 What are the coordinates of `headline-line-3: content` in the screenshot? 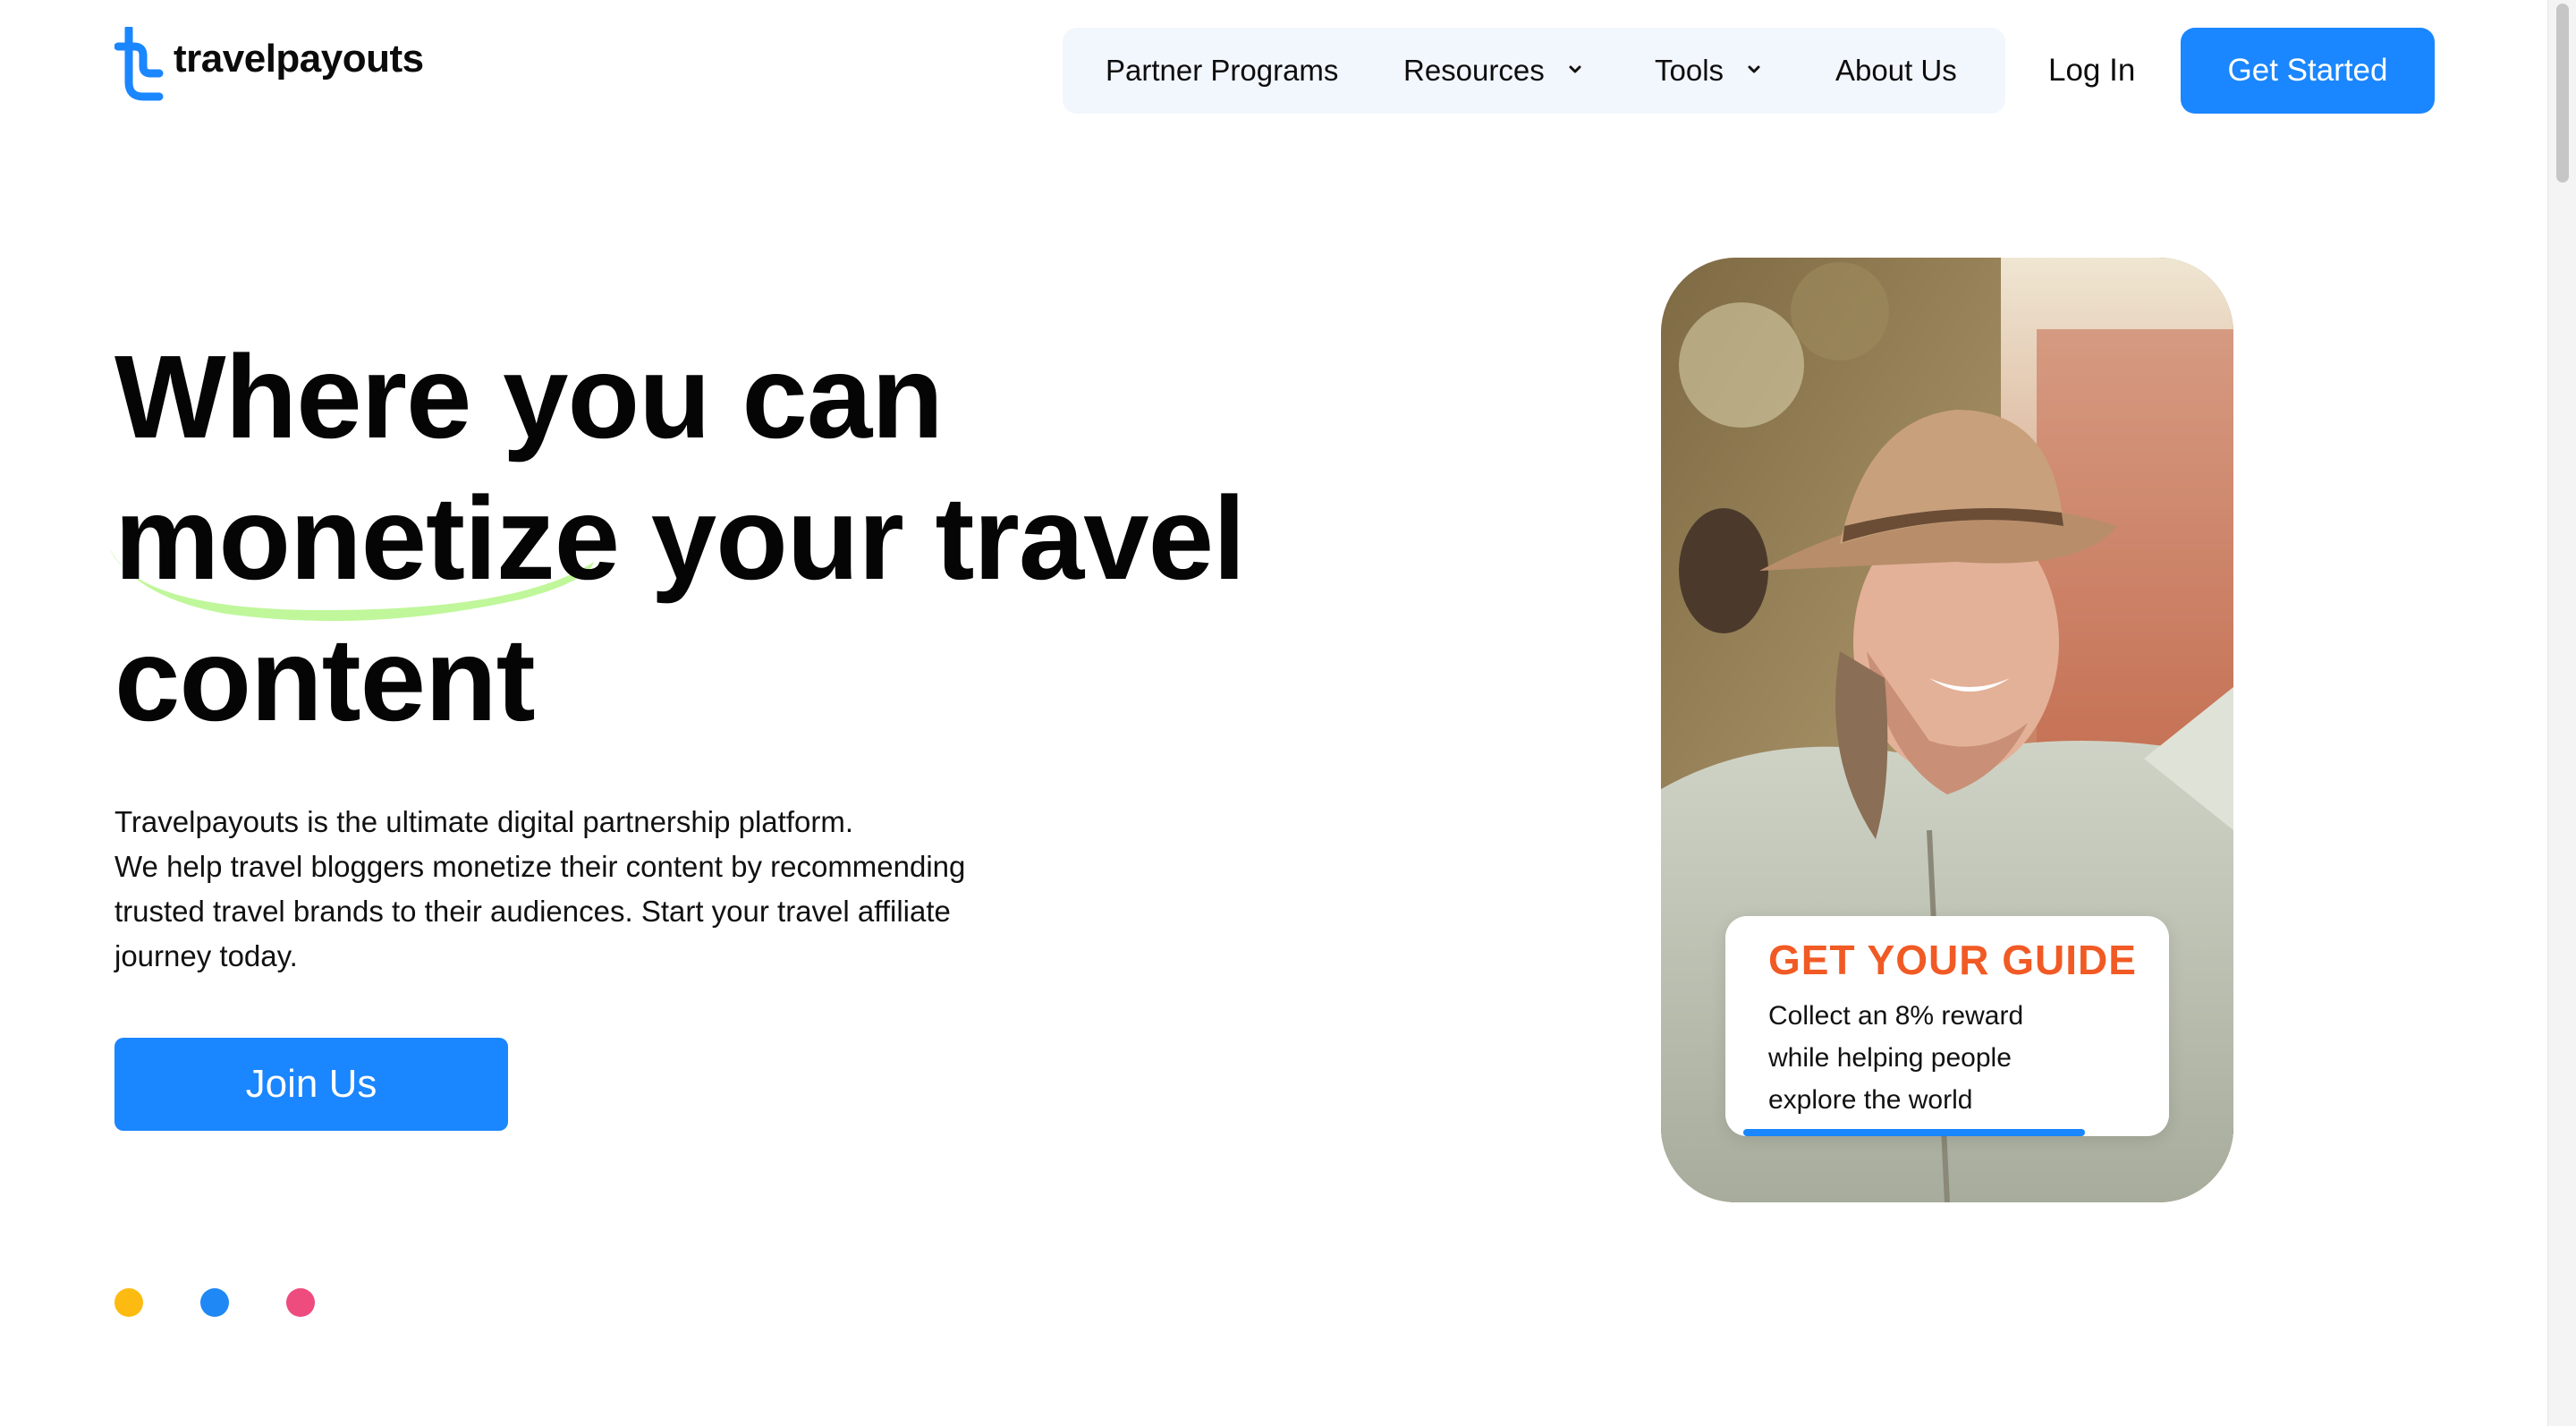 It's located at (325, 680).